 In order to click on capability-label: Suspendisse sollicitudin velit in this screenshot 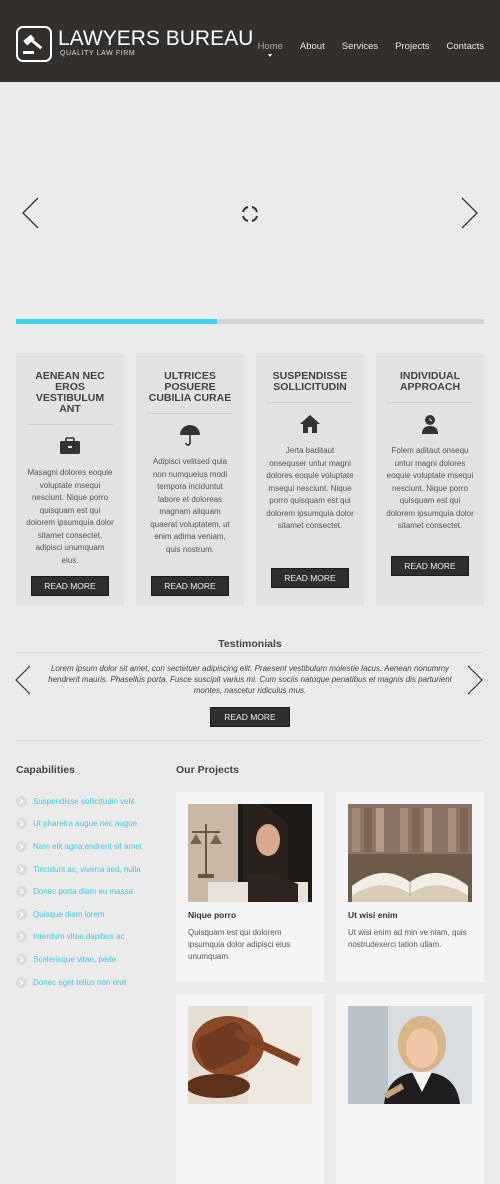, I will do `click(84, 801)`.